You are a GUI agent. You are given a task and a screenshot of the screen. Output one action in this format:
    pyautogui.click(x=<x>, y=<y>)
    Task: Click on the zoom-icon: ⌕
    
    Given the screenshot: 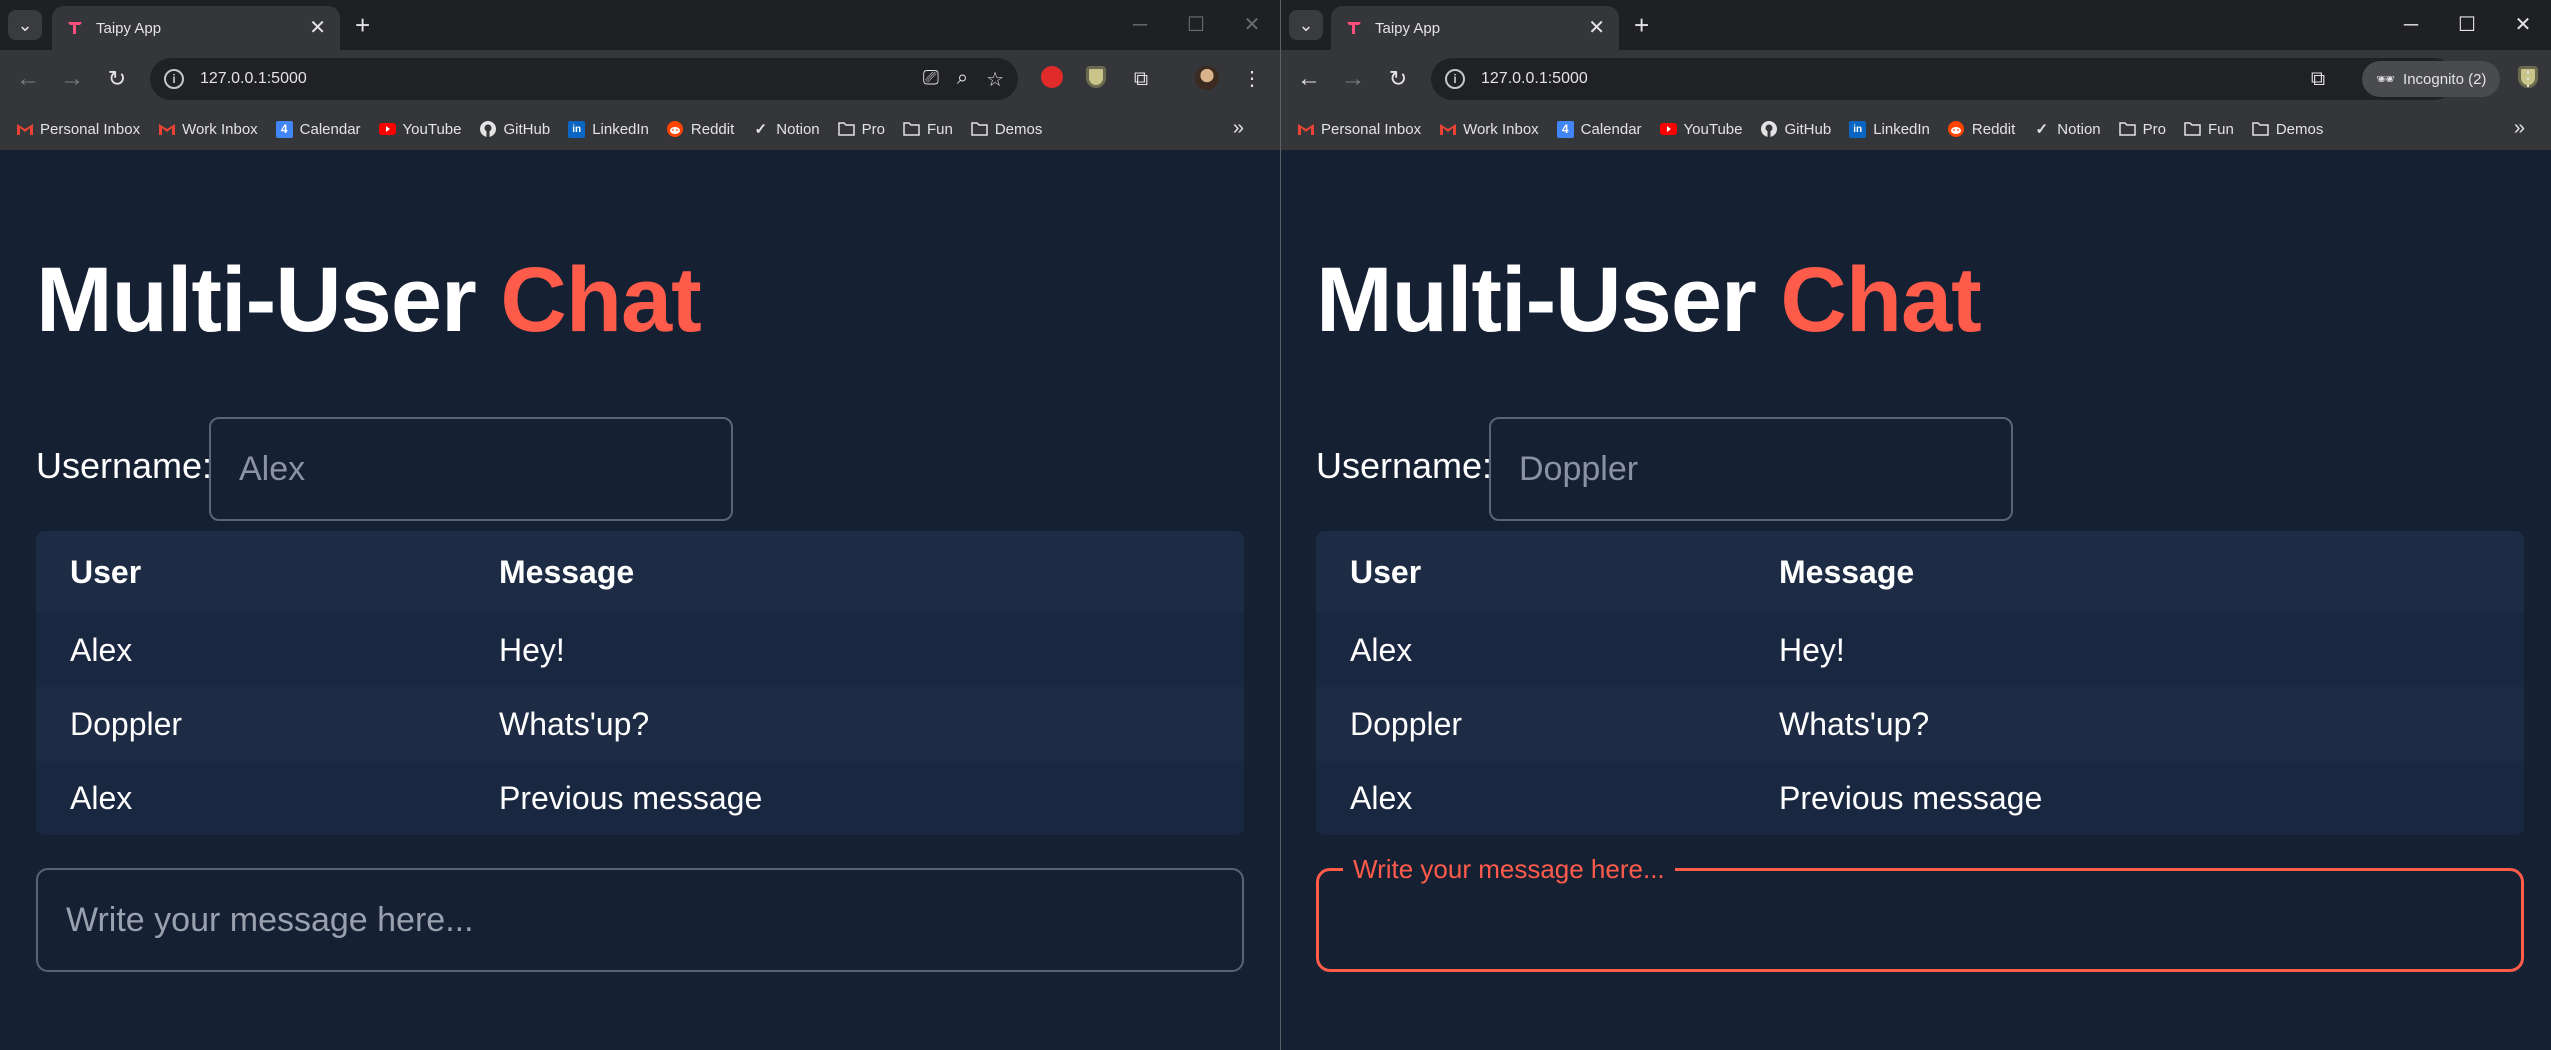 What is the action you would take?
    pyautogui.click(x=962, y=79)
    